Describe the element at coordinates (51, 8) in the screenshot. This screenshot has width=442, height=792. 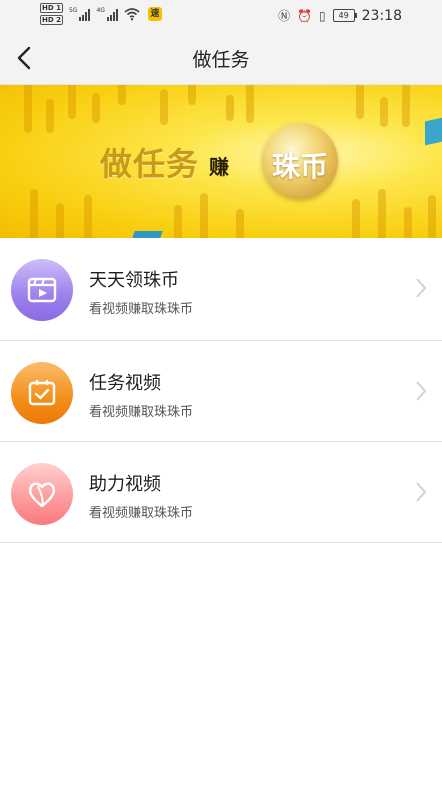
I see `hd-indicator-1: HD 1` at that location.